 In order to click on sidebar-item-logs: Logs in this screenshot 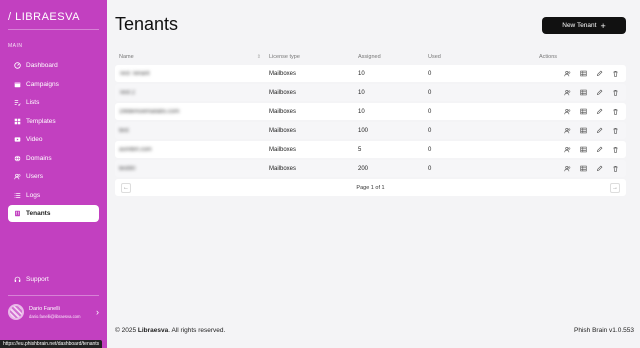, I will do `click(53, 195)`.